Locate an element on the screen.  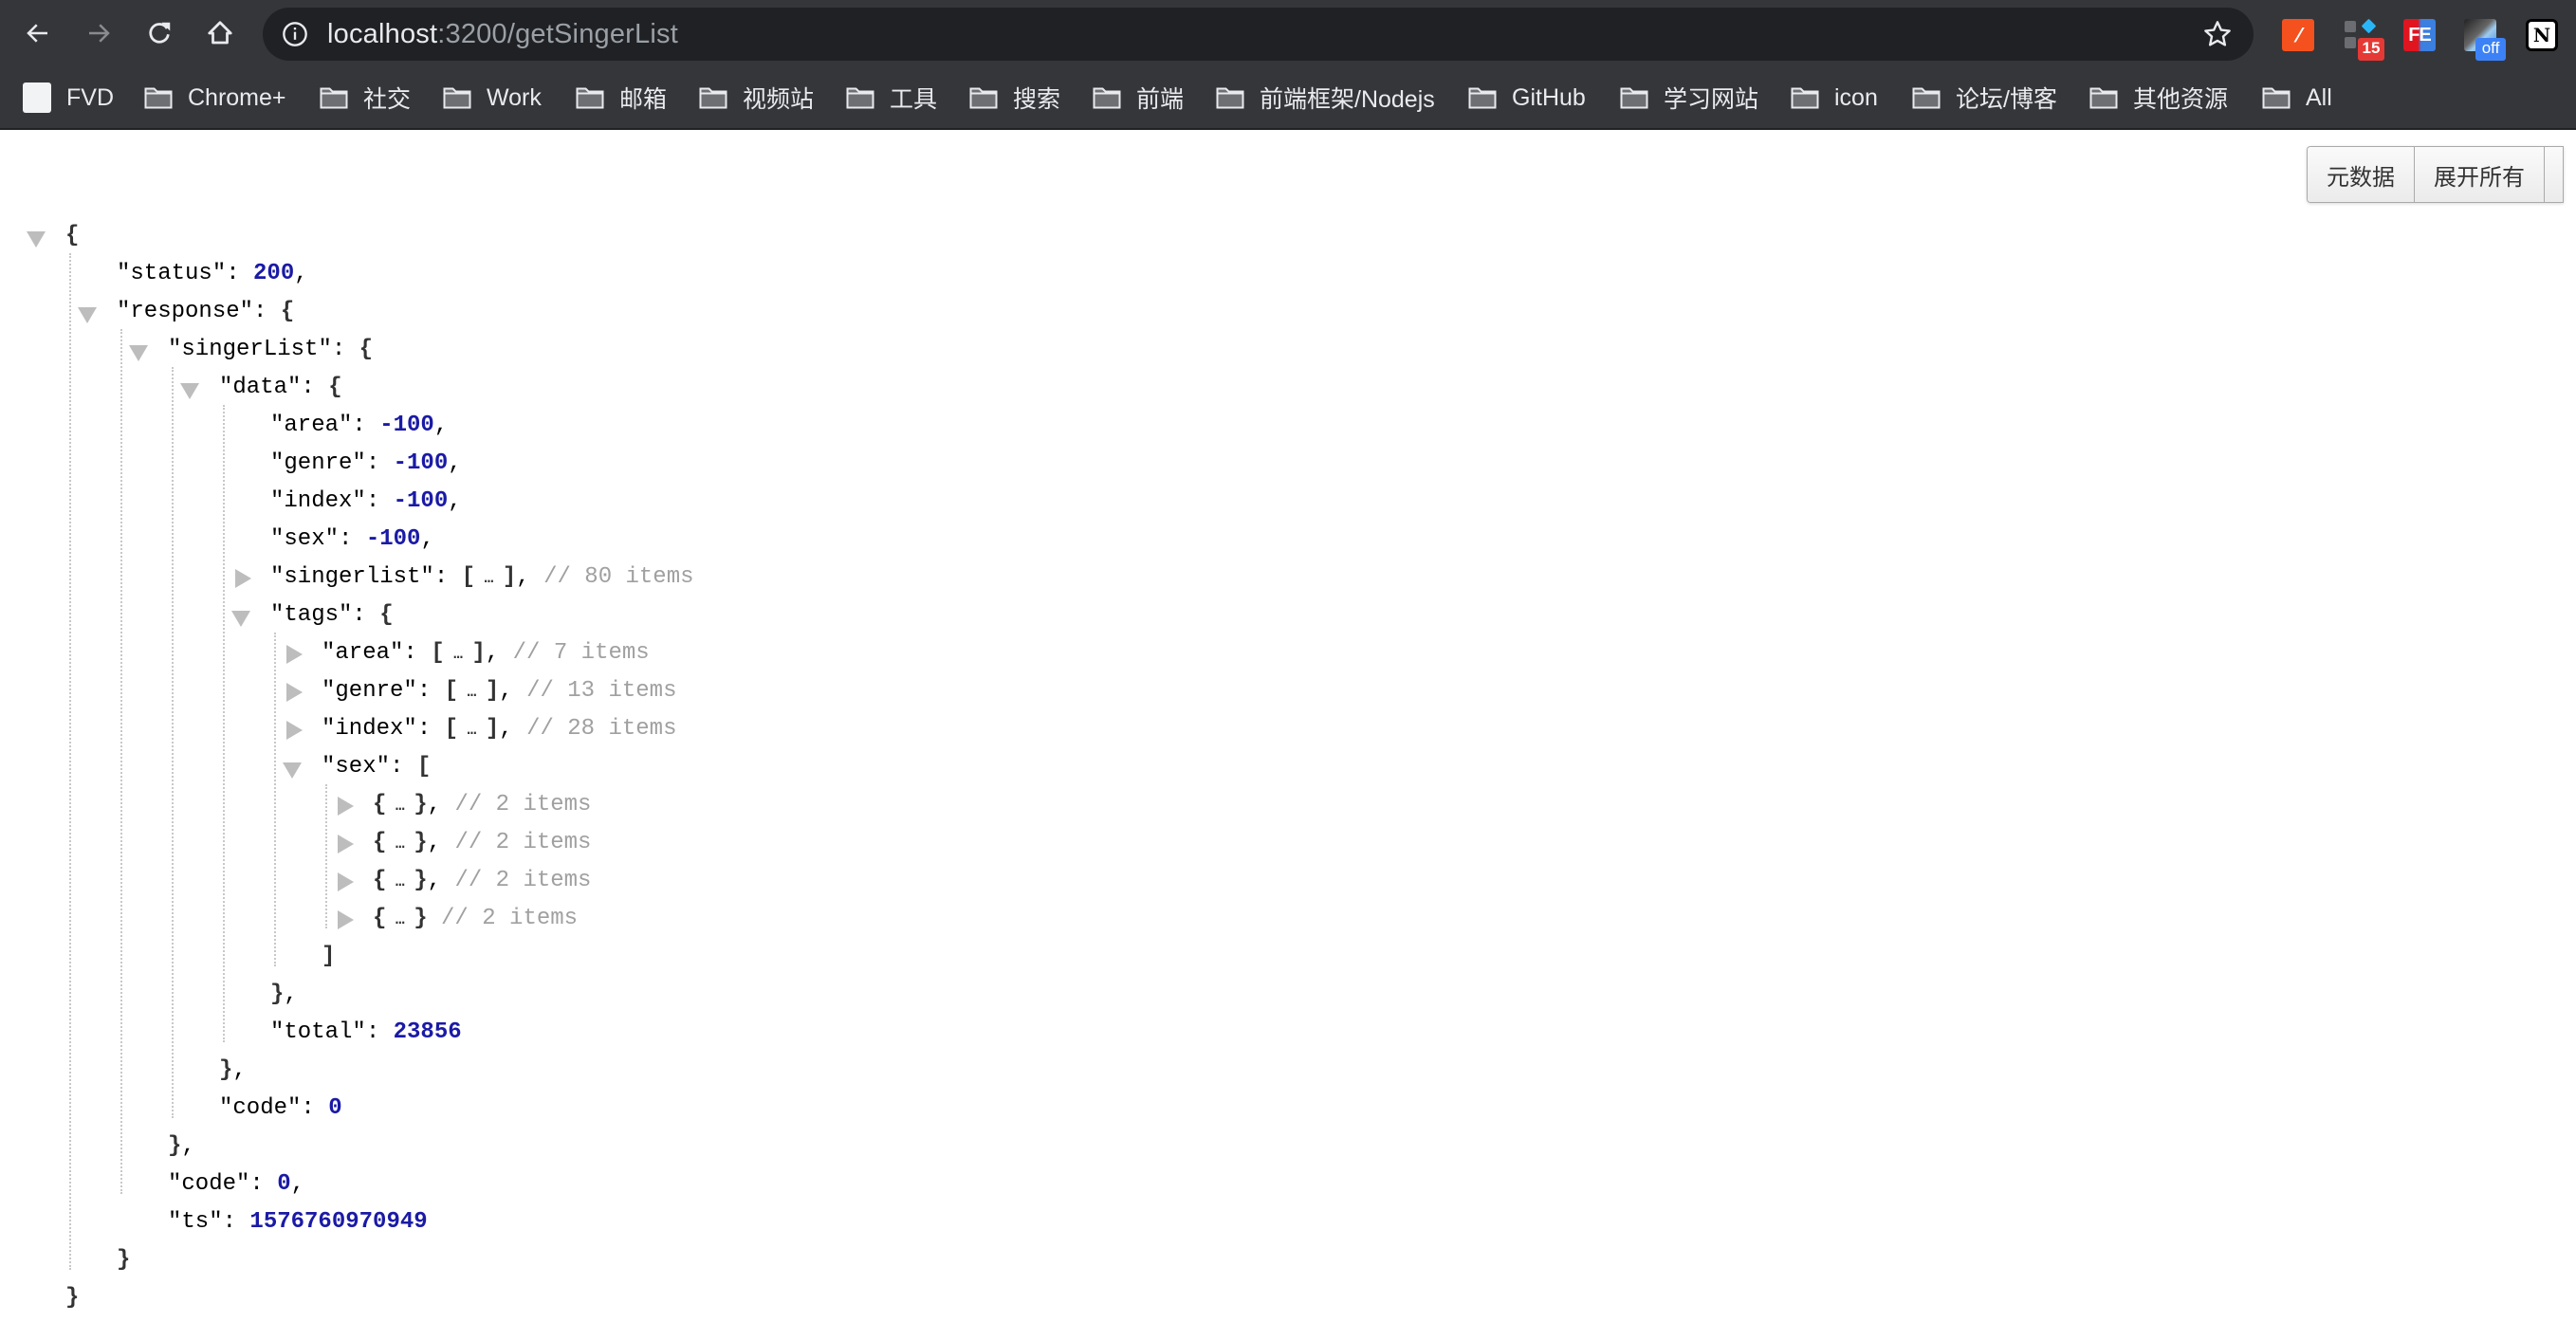
code-extension-icon: ⁄ is located at coordinates (2298, 35).